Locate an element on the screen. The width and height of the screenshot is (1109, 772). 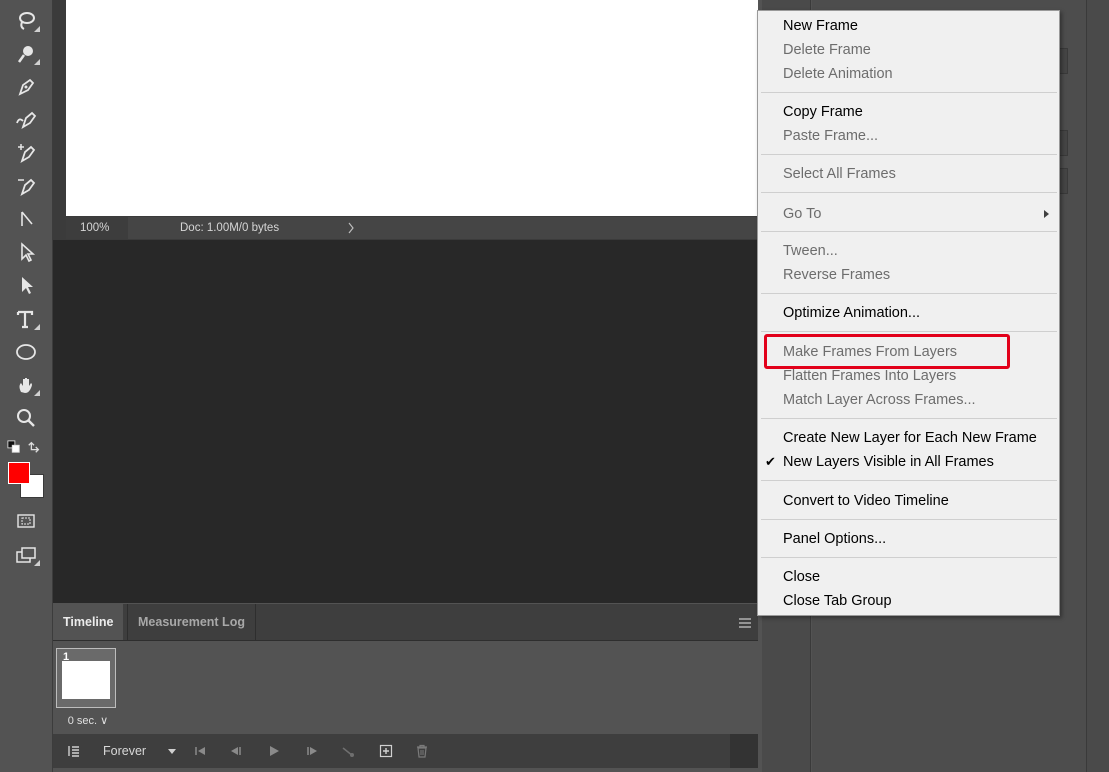
zoom-icon is located at coordinates (26, 418).